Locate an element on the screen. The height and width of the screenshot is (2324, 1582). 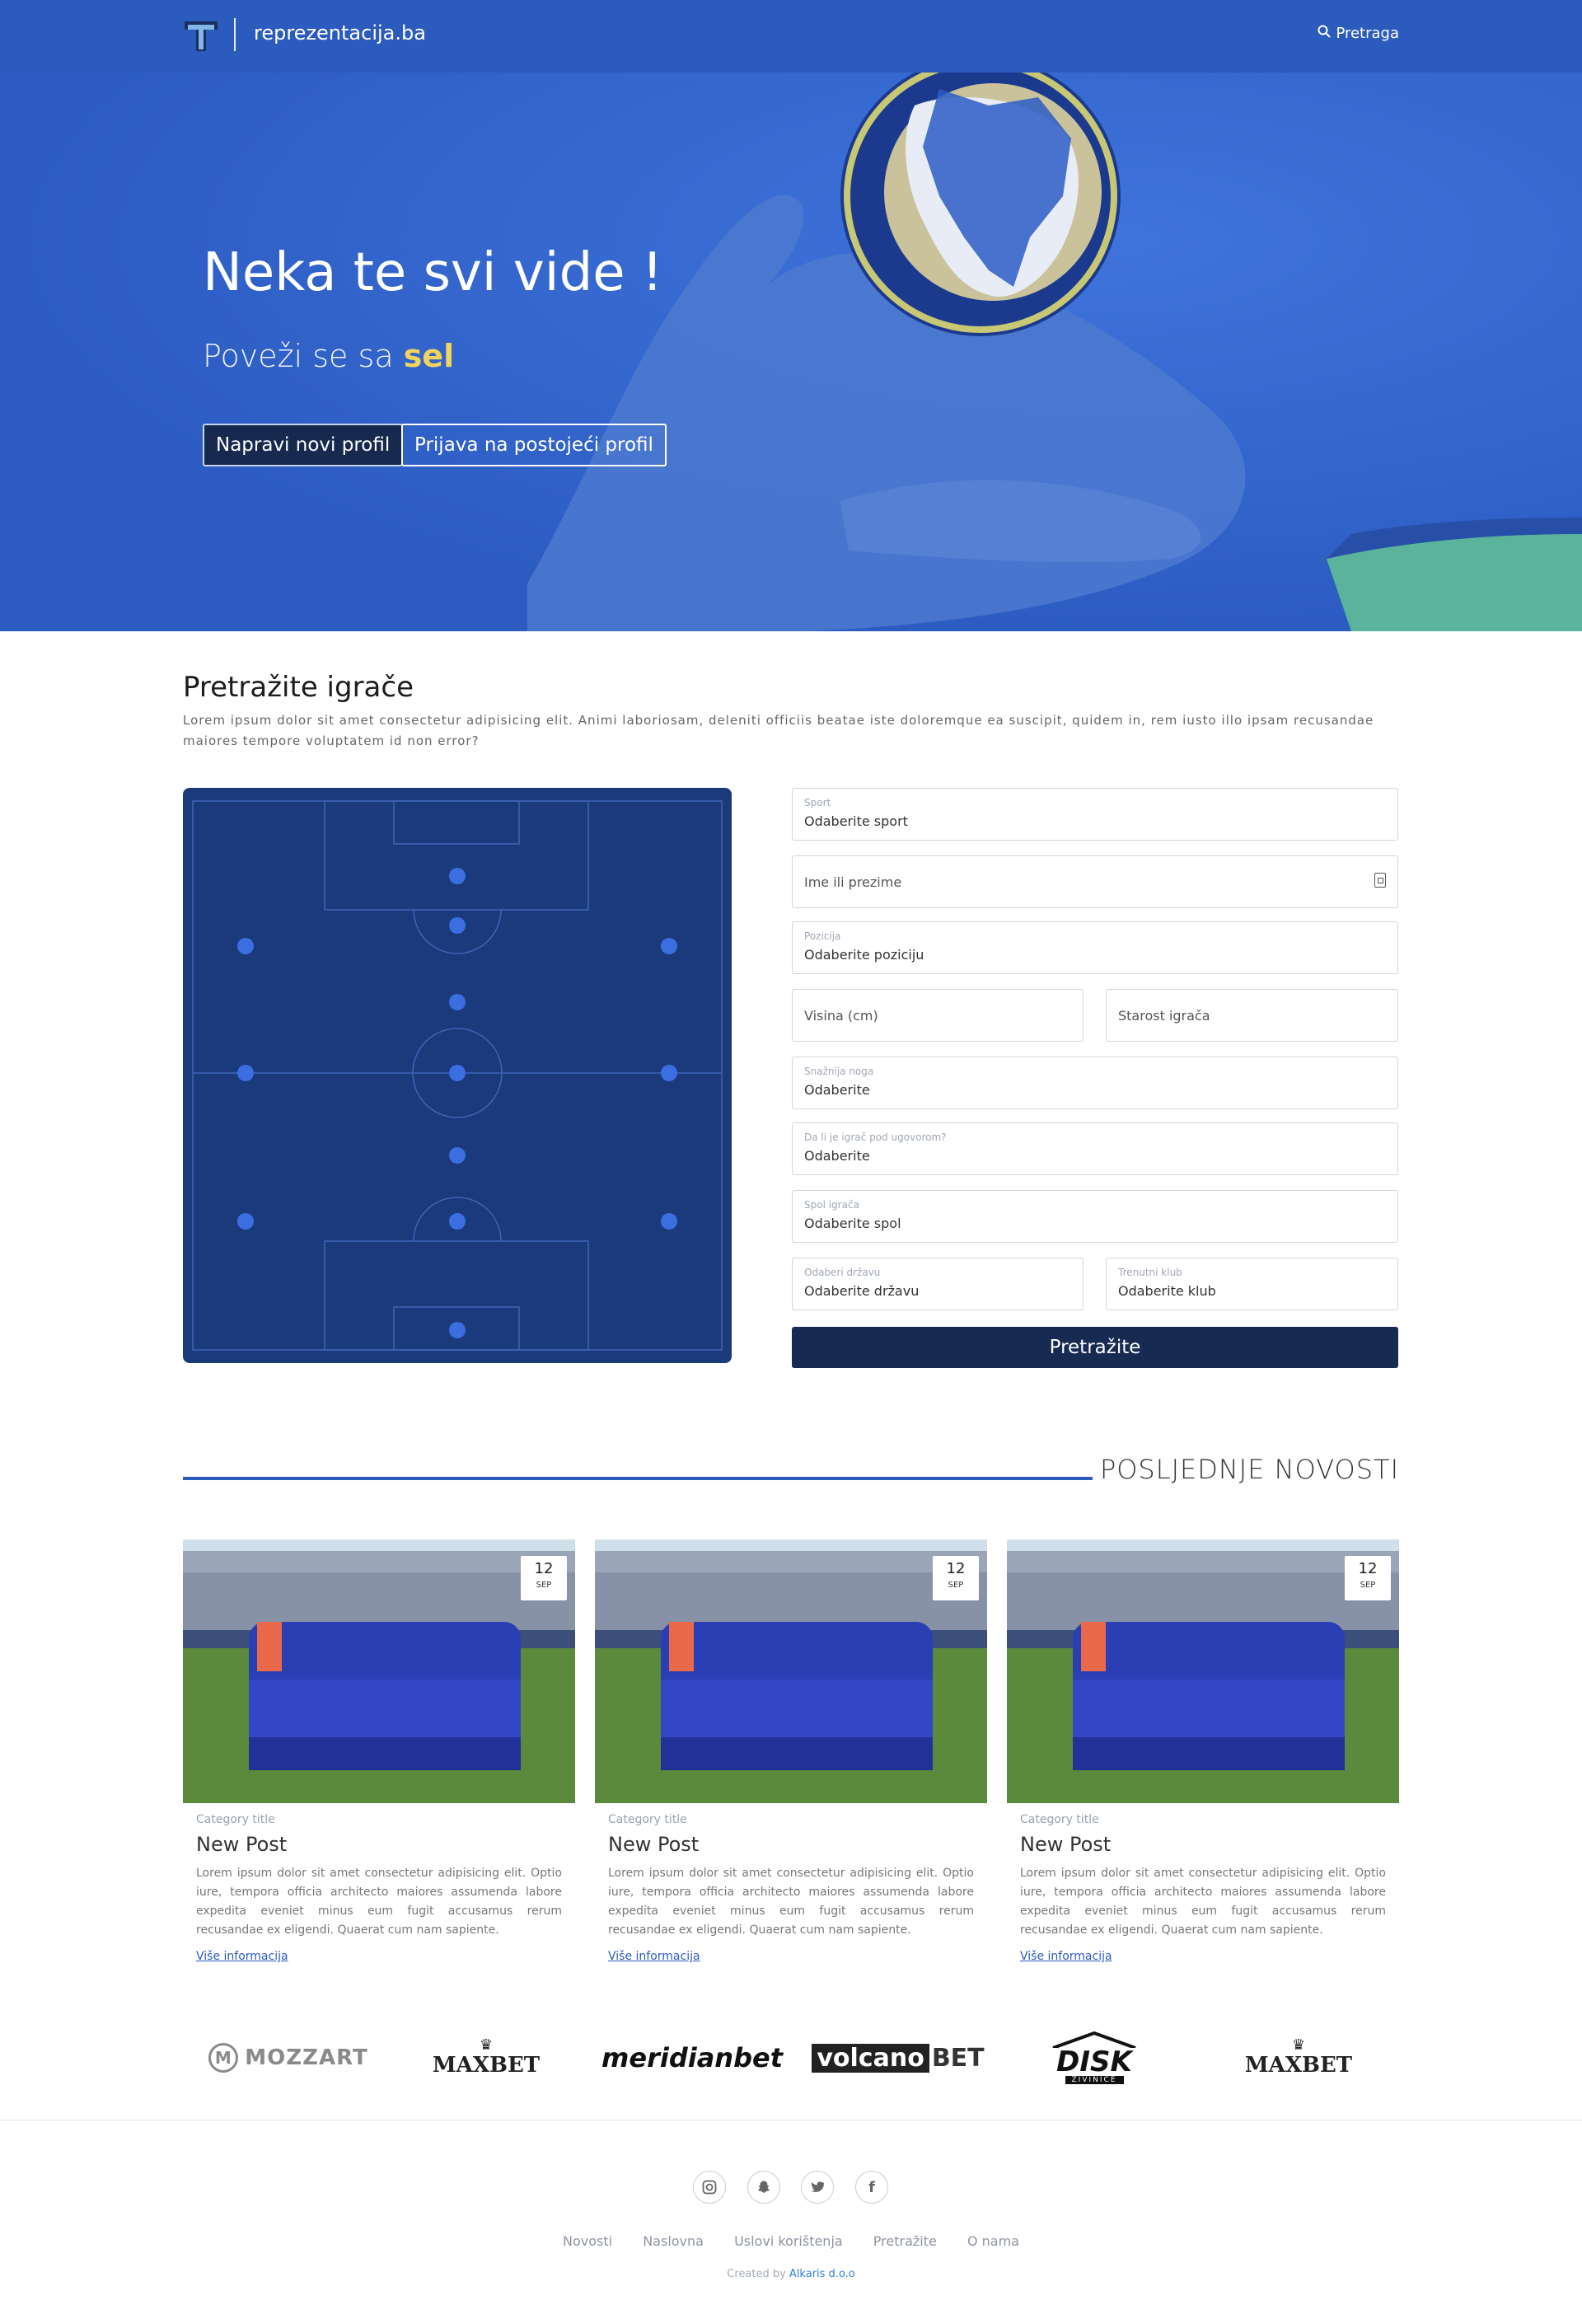
foot-select-label: Snažnija noga is located at coordinates (839, 1071).